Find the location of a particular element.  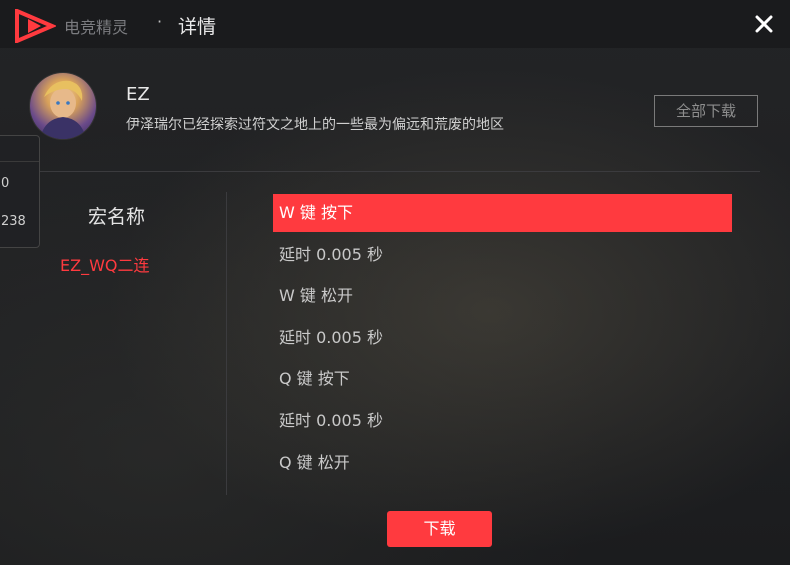

download-button: 下载 is located at coordinates (439, 529).